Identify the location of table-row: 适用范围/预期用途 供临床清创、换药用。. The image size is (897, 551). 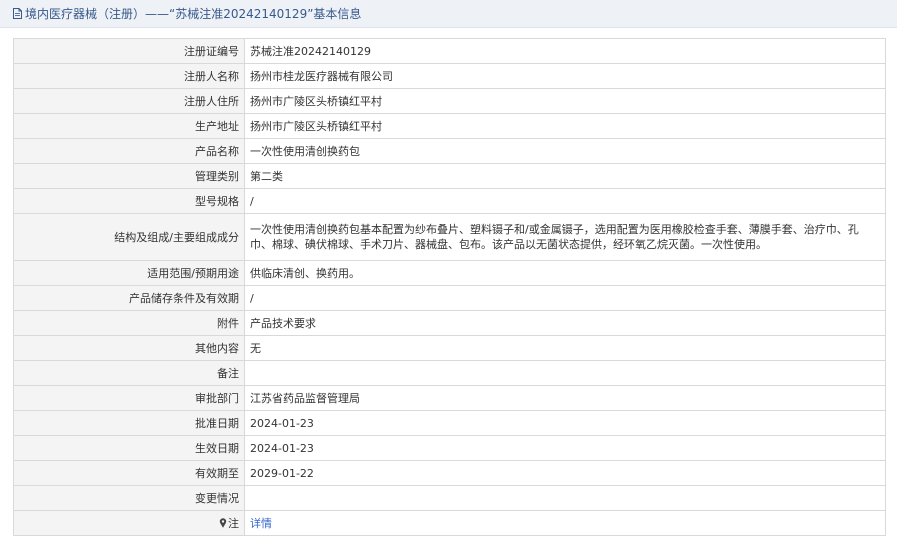
(449, 273).